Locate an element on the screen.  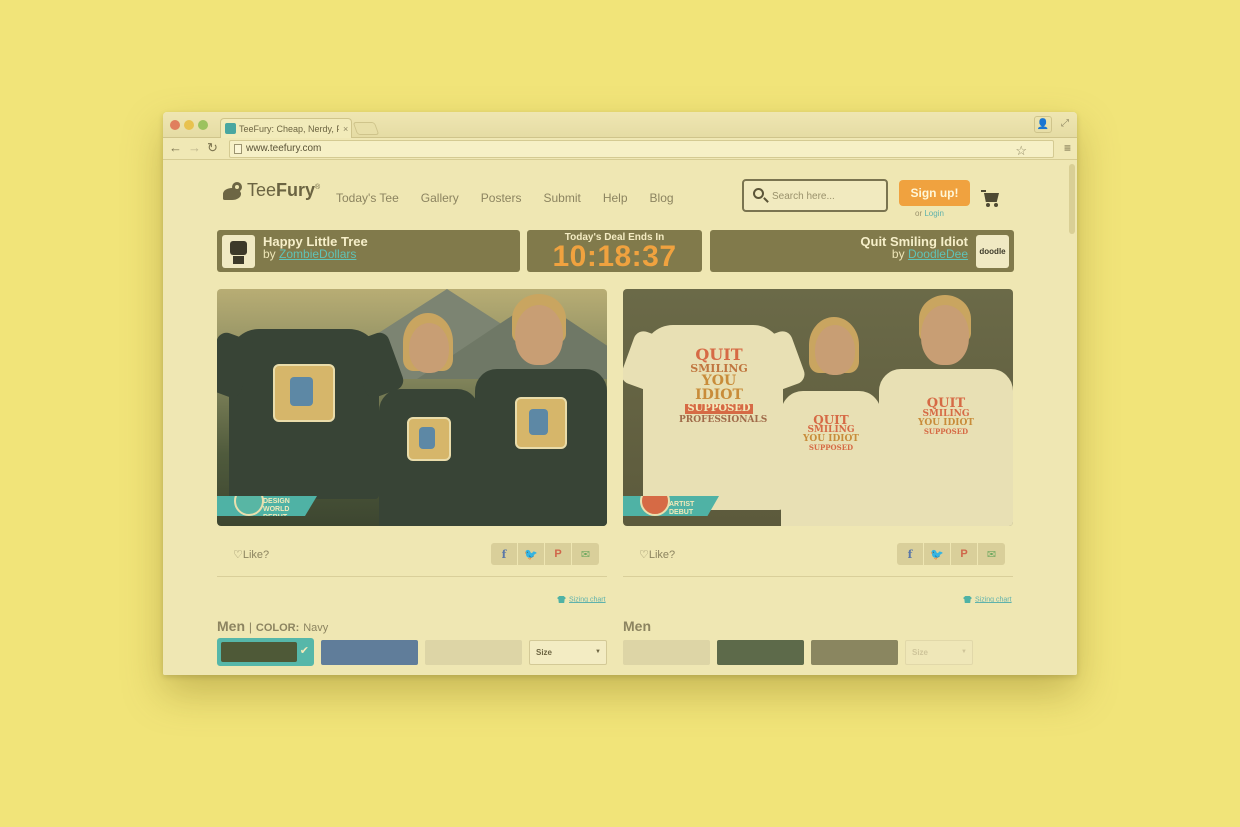
scrollbar is located at coordinates (1072, 199).